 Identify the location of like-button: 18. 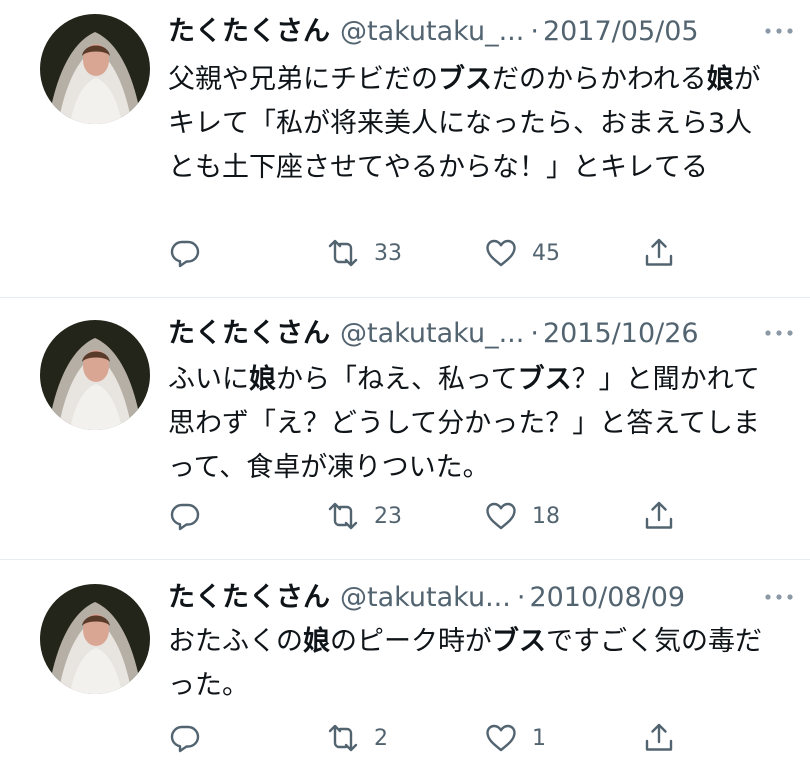
(522, 516).